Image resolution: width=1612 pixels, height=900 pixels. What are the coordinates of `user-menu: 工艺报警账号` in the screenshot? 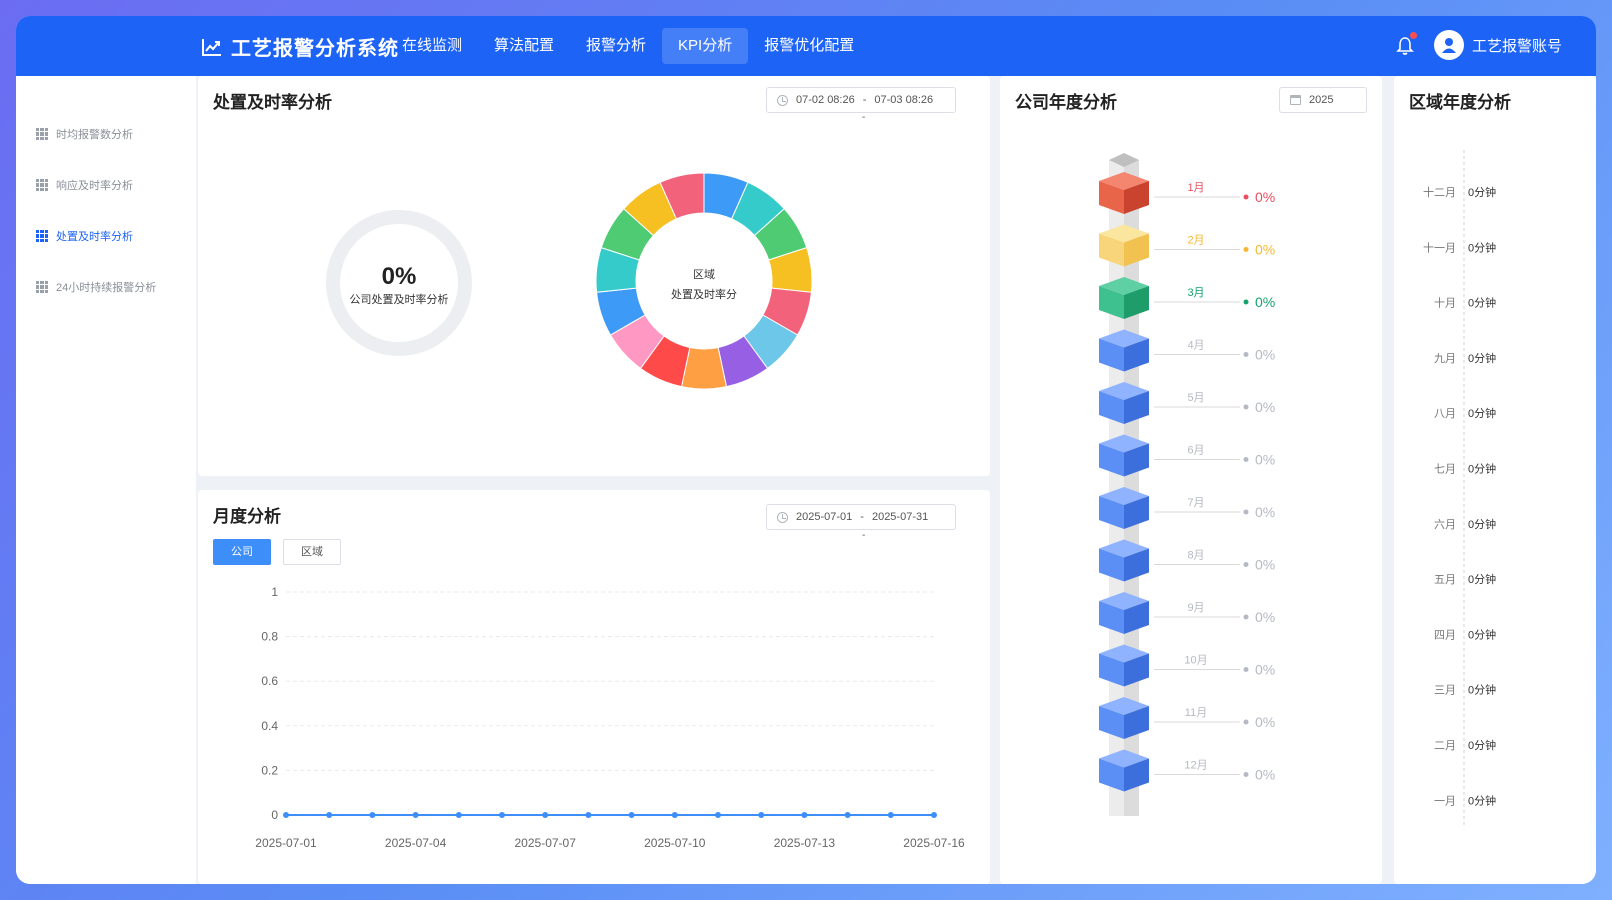 It's located at (1498, 45).